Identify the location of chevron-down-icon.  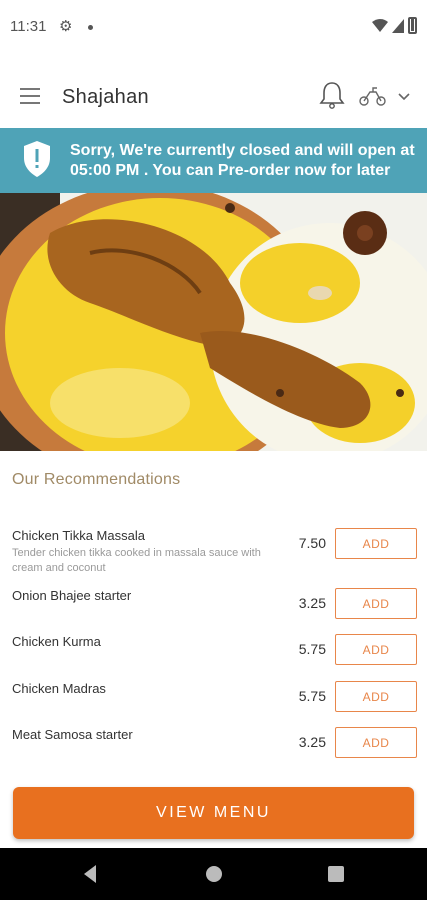
(404, 97).